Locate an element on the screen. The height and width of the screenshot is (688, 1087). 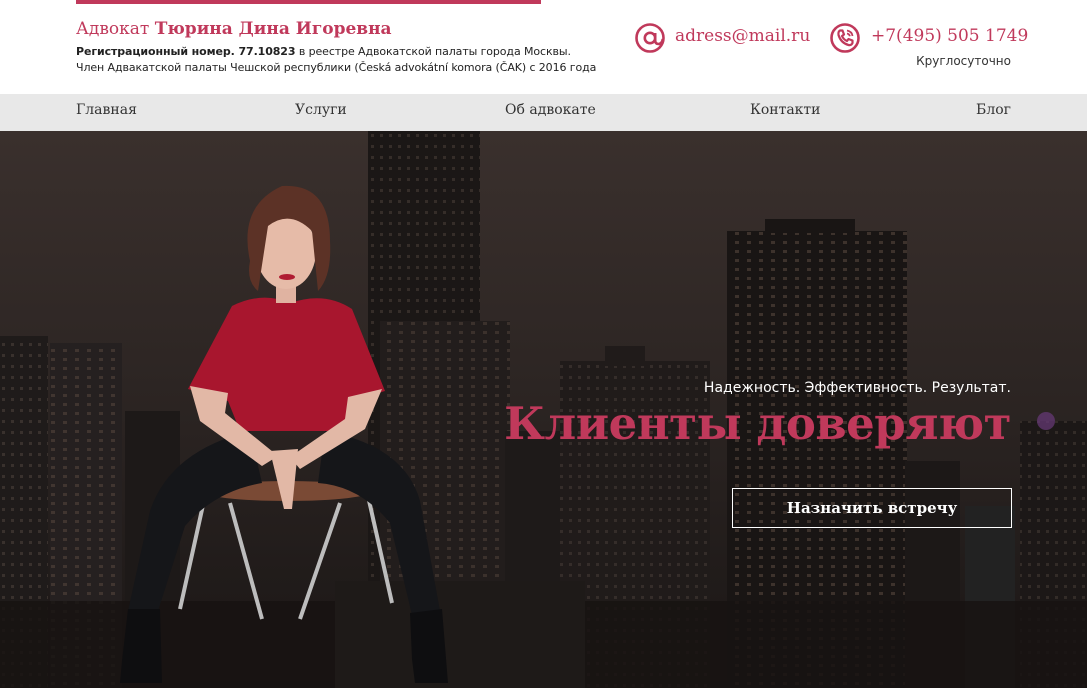
nav-item-home: Главная is located at coordinates (106, 110).